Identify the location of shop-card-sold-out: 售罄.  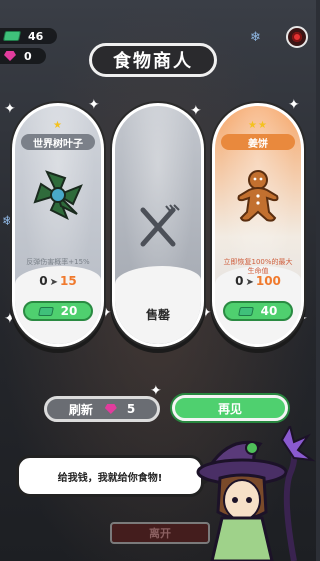
(158, 225).